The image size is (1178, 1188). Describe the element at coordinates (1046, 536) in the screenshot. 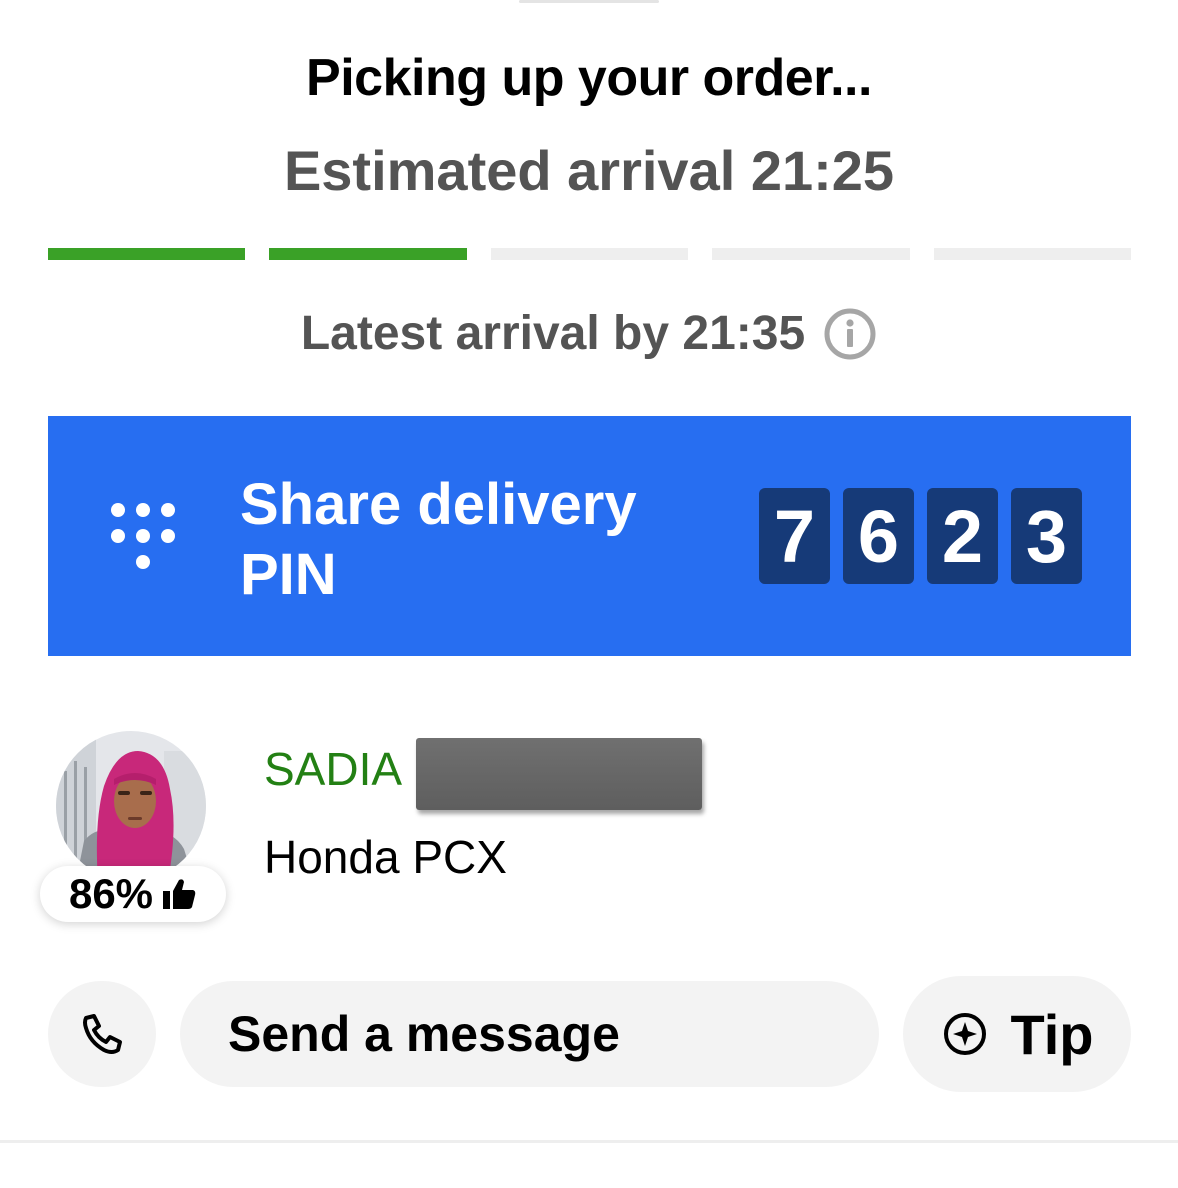

I see `pin-digit-4: 3` at that location.